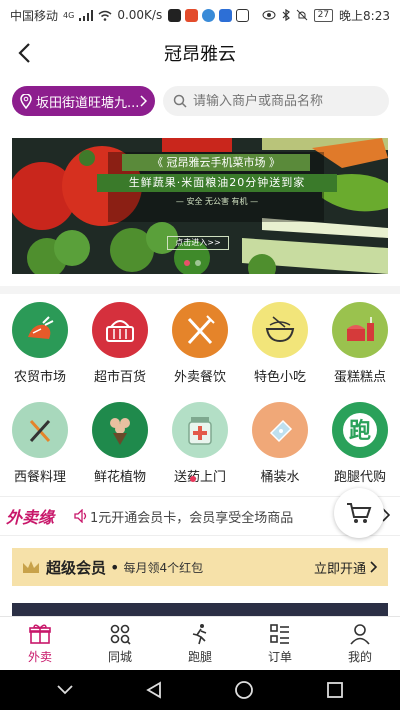 The width and height of the screenshot is (400, 710). I want to click on category-western-food: 西餐料理, so click(40, 443).